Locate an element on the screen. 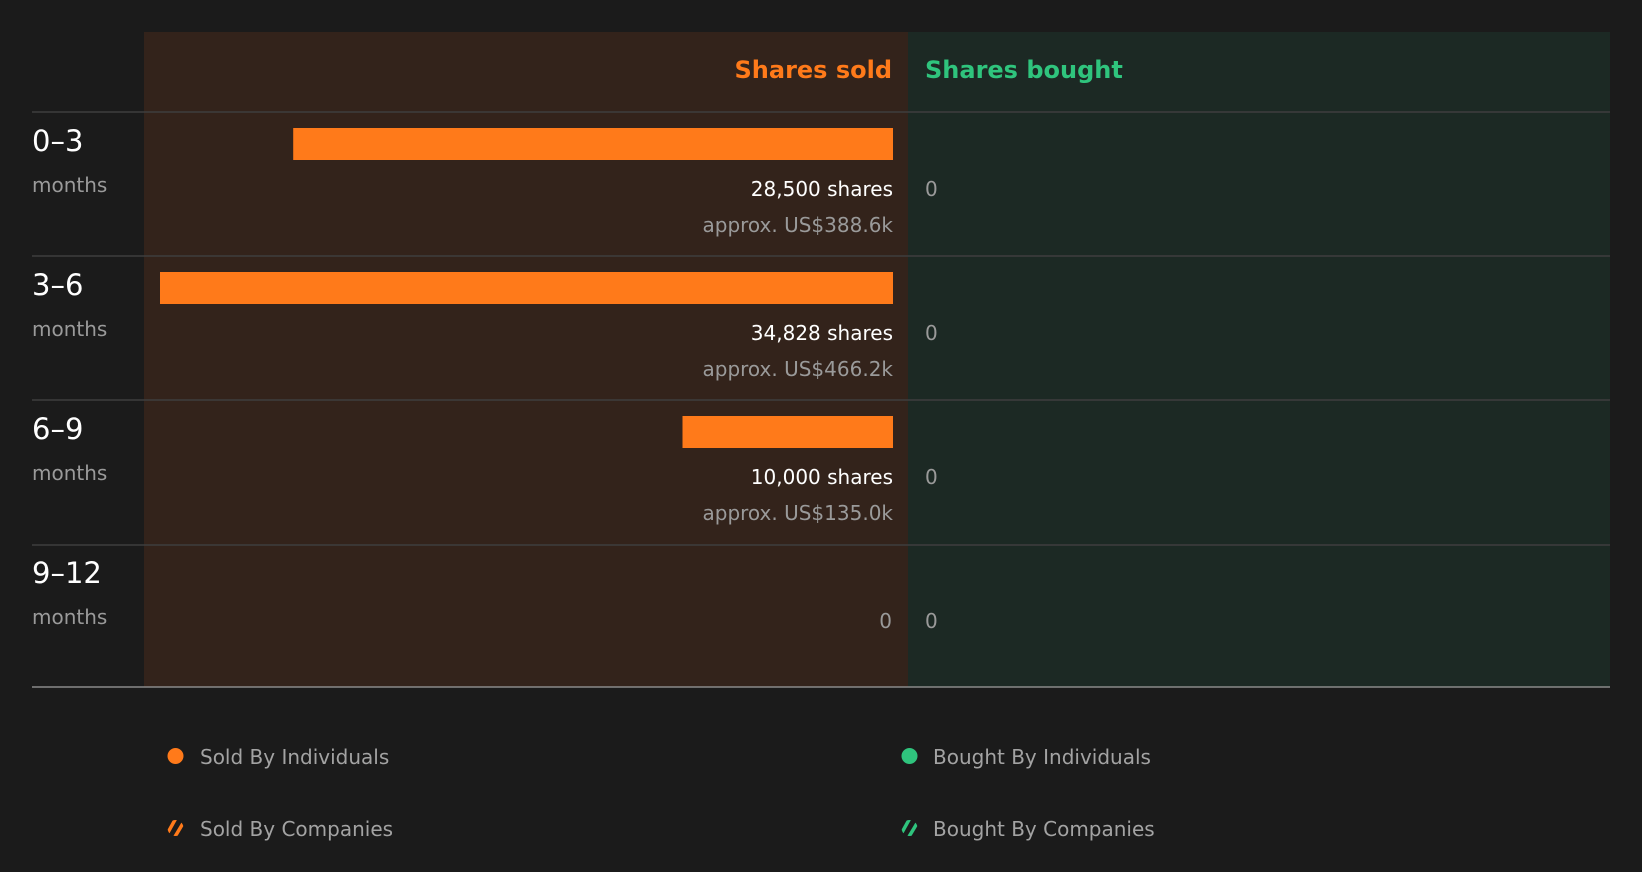  sold-usd-value: approx. US$135.0k is located at coordinates (798, 513).